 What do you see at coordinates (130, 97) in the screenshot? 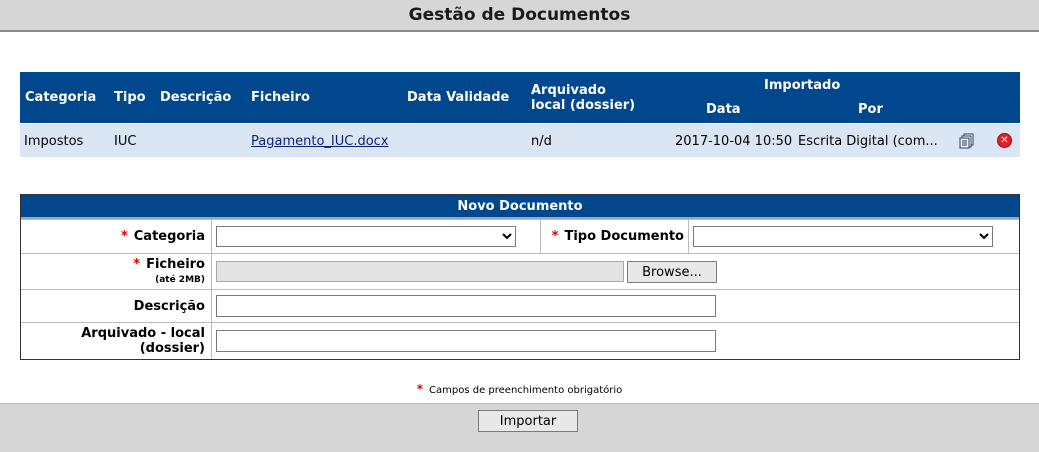
I see `col-tipo: Tipo` at bounding box center [130, 97].